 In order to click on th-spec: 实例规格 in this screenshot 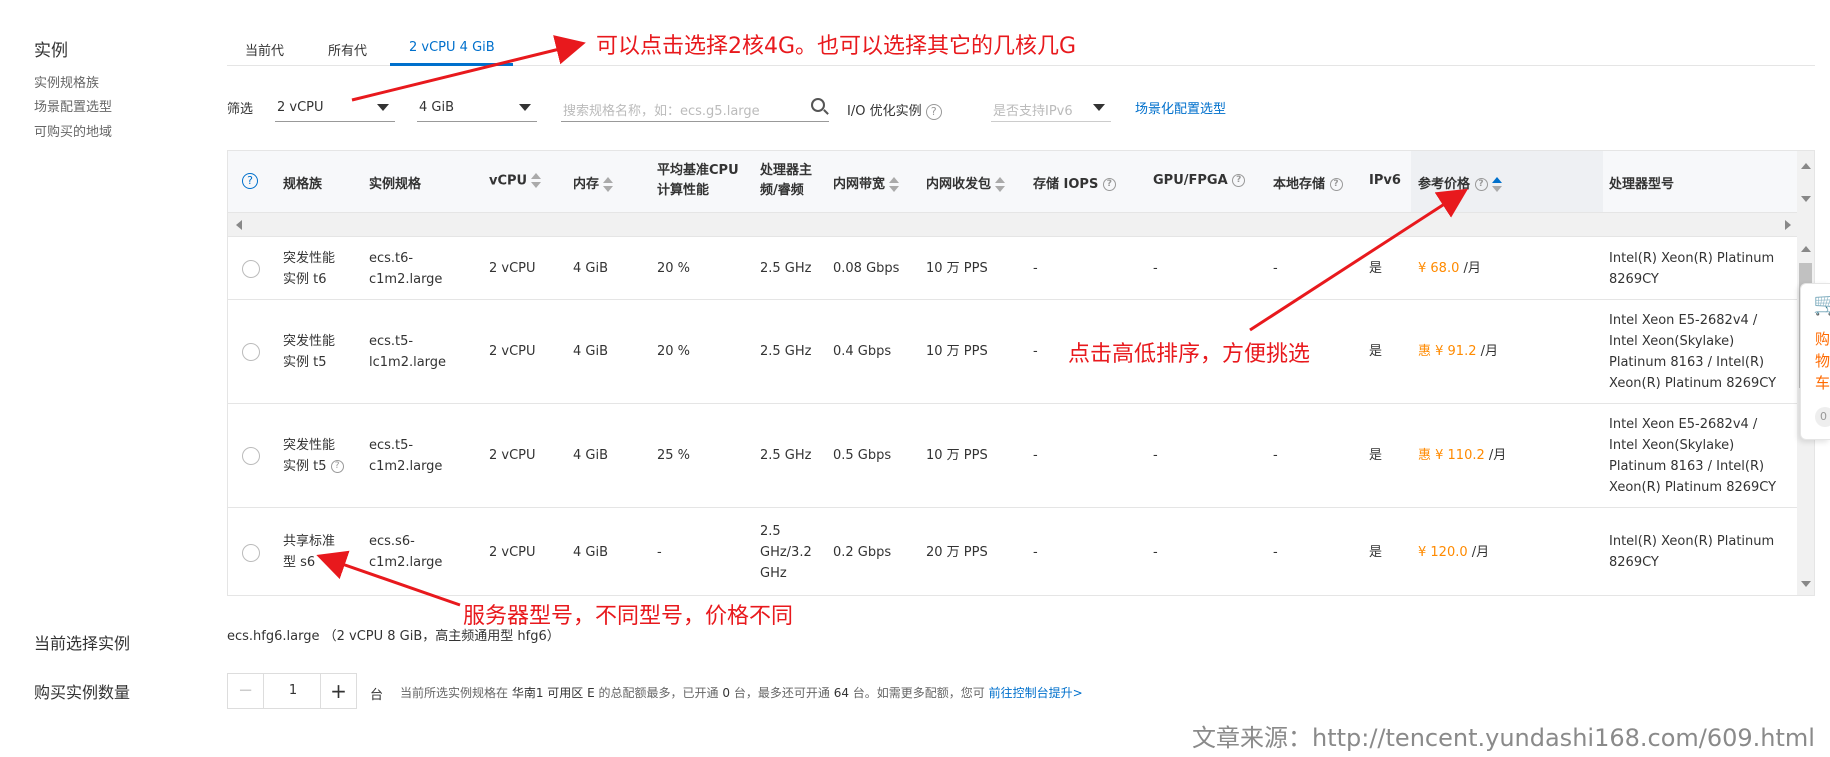, I will do `click(395, 184)`.